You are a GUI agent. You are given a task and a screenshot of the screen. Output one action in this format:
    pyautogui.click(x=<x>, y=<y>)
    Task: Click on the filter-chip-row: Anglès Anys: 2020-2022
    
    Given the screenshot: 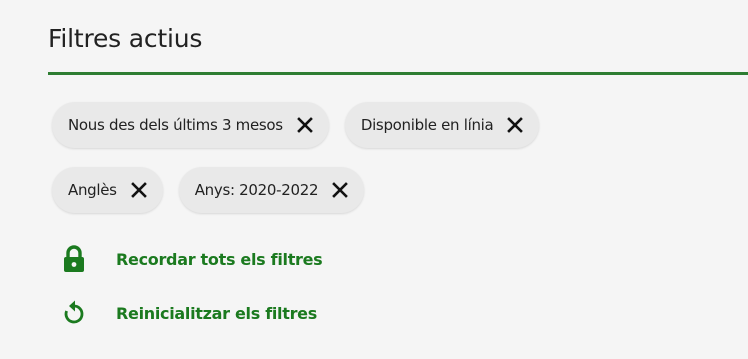 What is the action you would take?
    pyautogui.click(x=208, y=190)
    